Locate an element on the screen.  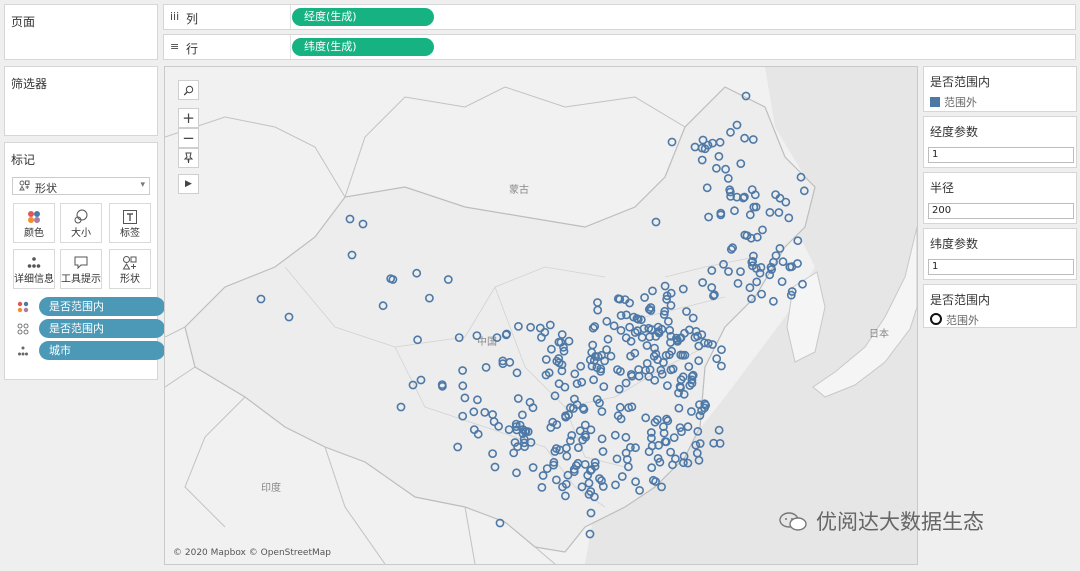
filters-card: 筛选器 is located at coordinates (81, 101).